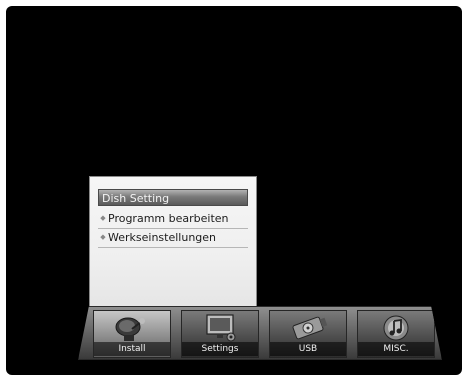  I want to click on main-menu-bar: Install Settings USB MISC., so click(260, 333).